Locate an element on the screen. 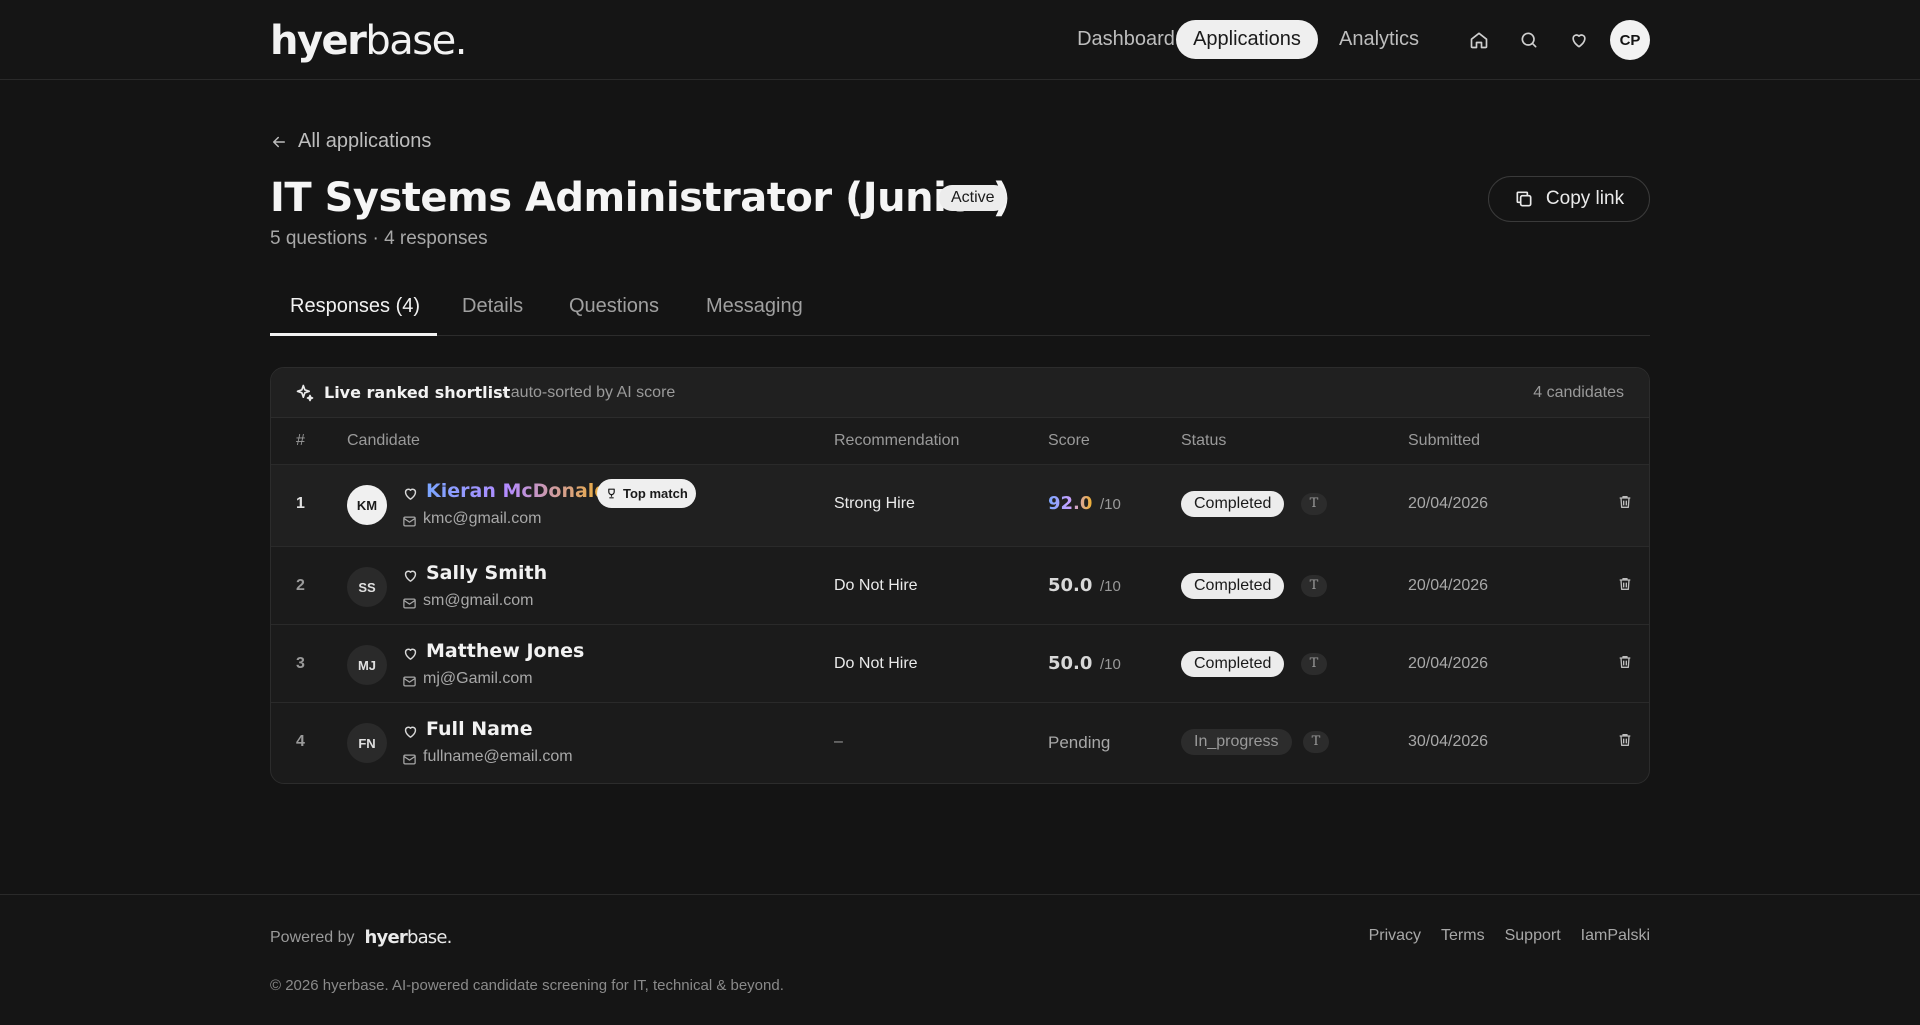 This screenshot has width=1920, height=1025. column-header-rank: # is located at coordinates (300, 440).